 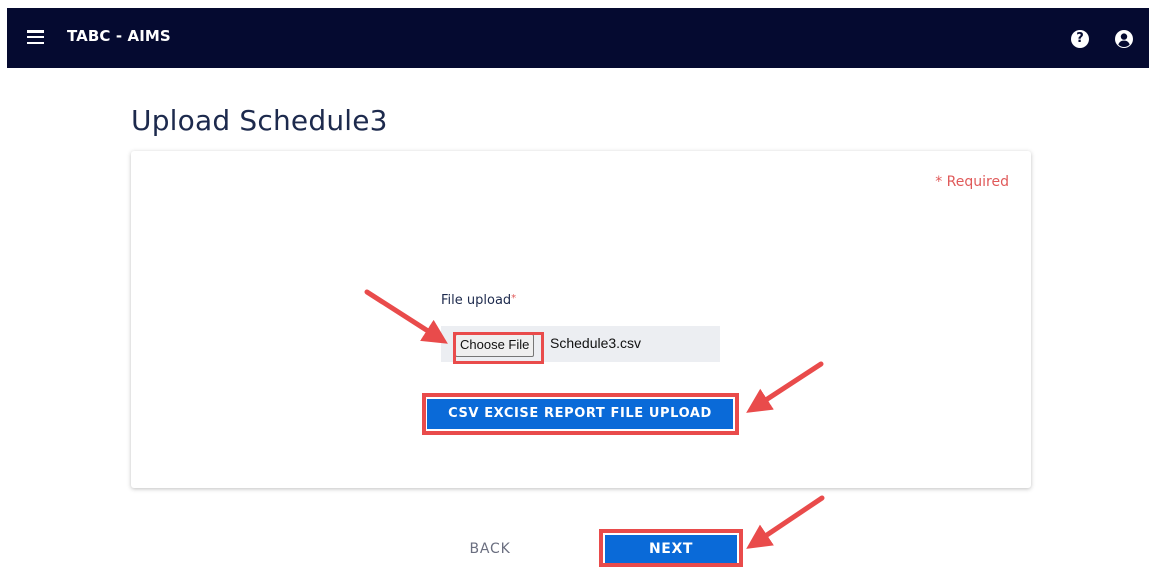 What do you see at coordinates (259, 120) in the screenshot?
I see `page-title: Upload Schedule3` at bounding box center [259, 120].